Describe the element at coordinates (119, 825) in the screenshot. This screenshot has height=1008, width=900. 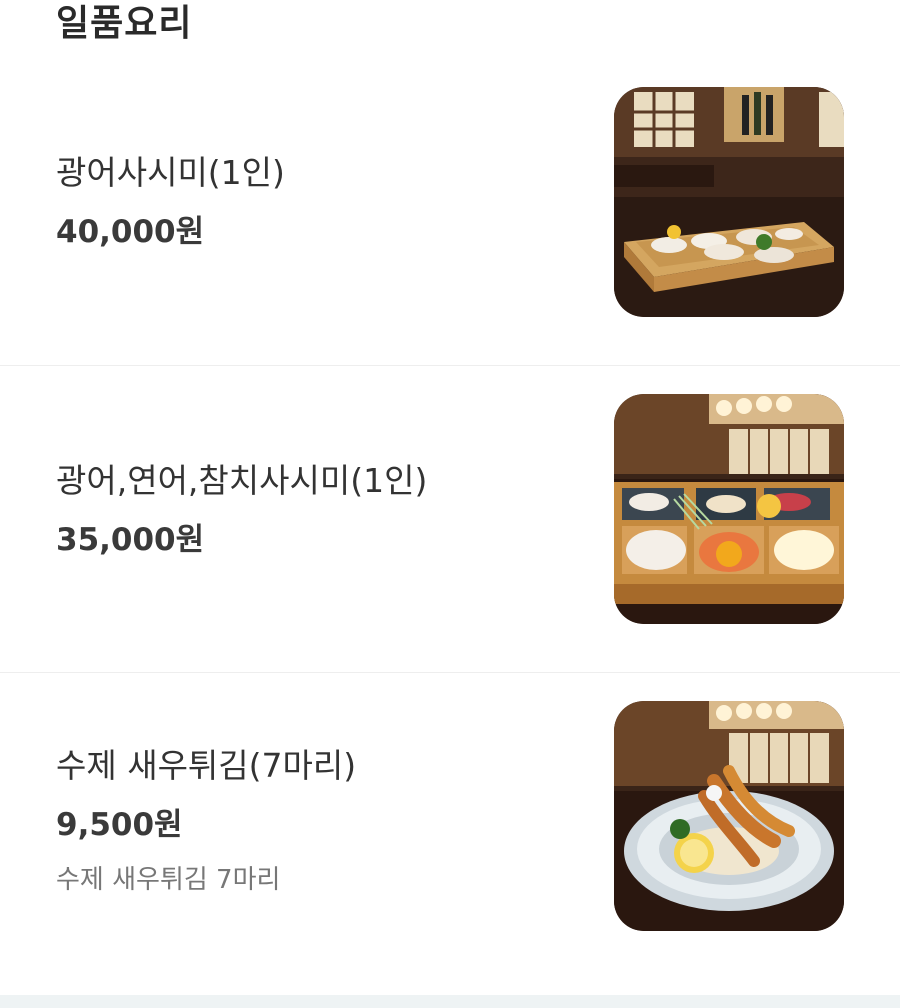
I see `menu-item-price: 9,500원` at that location.